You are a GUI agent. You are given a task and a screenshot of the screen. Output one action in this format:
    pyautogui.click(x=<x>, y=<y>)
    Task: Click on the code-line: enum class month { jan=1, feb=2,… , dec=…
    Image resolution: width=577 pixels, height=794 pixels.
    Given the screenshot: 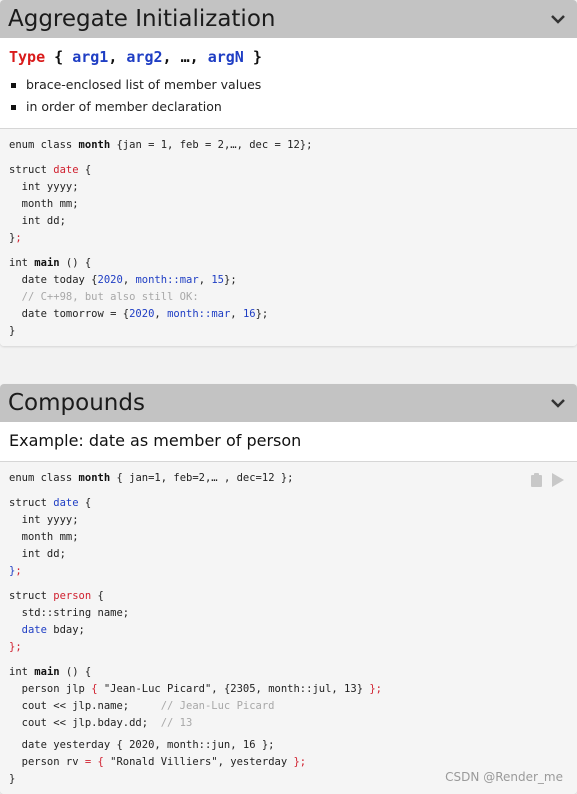 What is the action you would take?
    pyautogui.click(x=151, y=478)
    